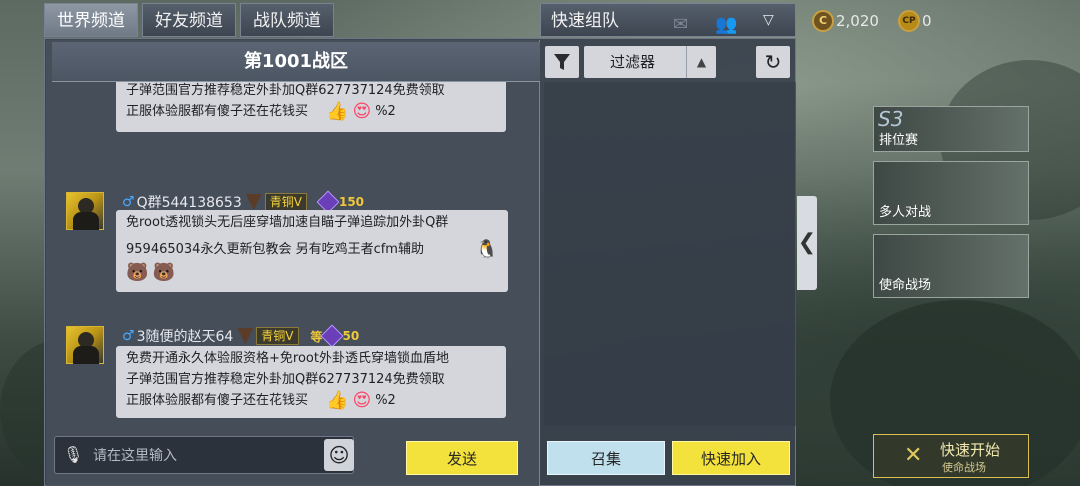  Describe the element at coordinates (905, 212) in the screenshot. I see `mode-label: 多人对战` at that location.